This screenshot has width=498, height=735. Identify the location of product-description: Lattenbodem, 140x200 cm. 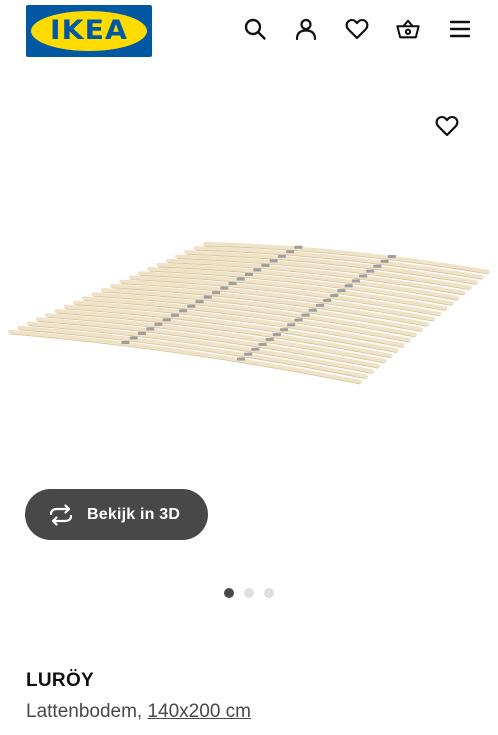
(138, 712).